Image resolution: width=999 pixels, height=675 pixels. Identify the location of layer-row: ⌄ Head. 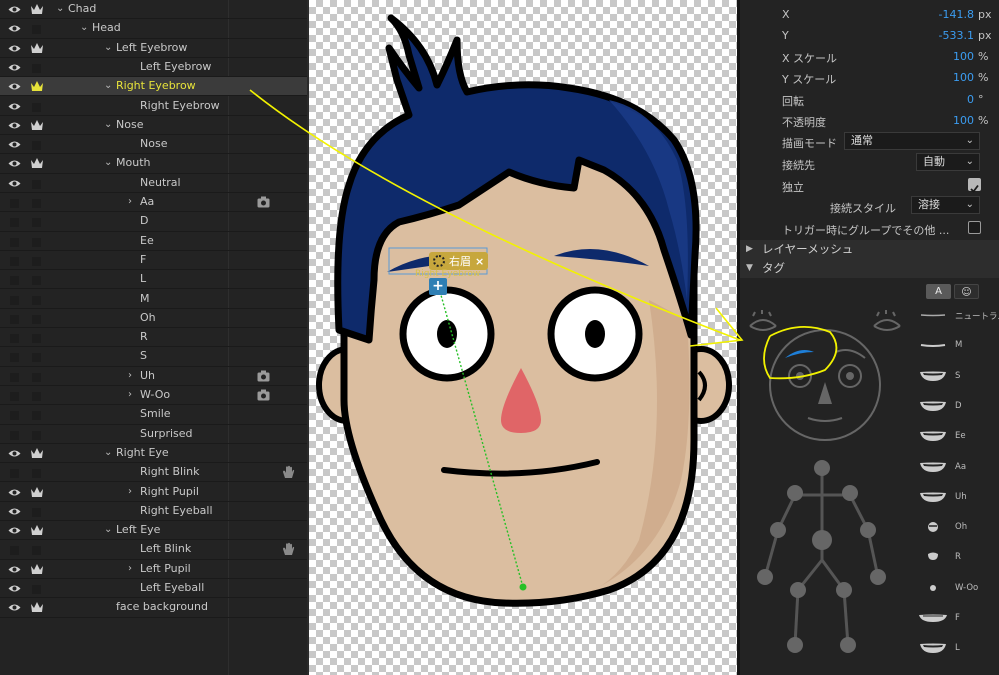
(153, 29).